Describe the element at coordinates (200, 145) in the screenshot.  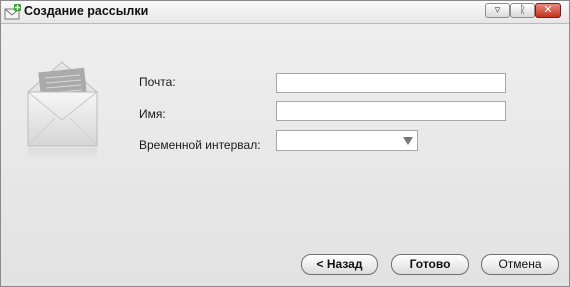
I see `interval-label: Временной интервал:` at that location.